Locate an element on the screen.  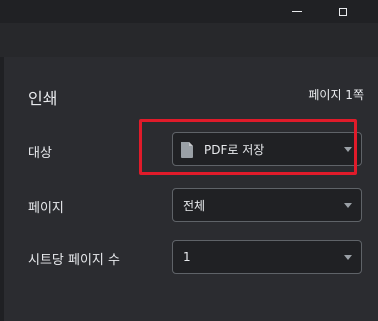
pages-value: 전체 is located at coordinates (194, 205).